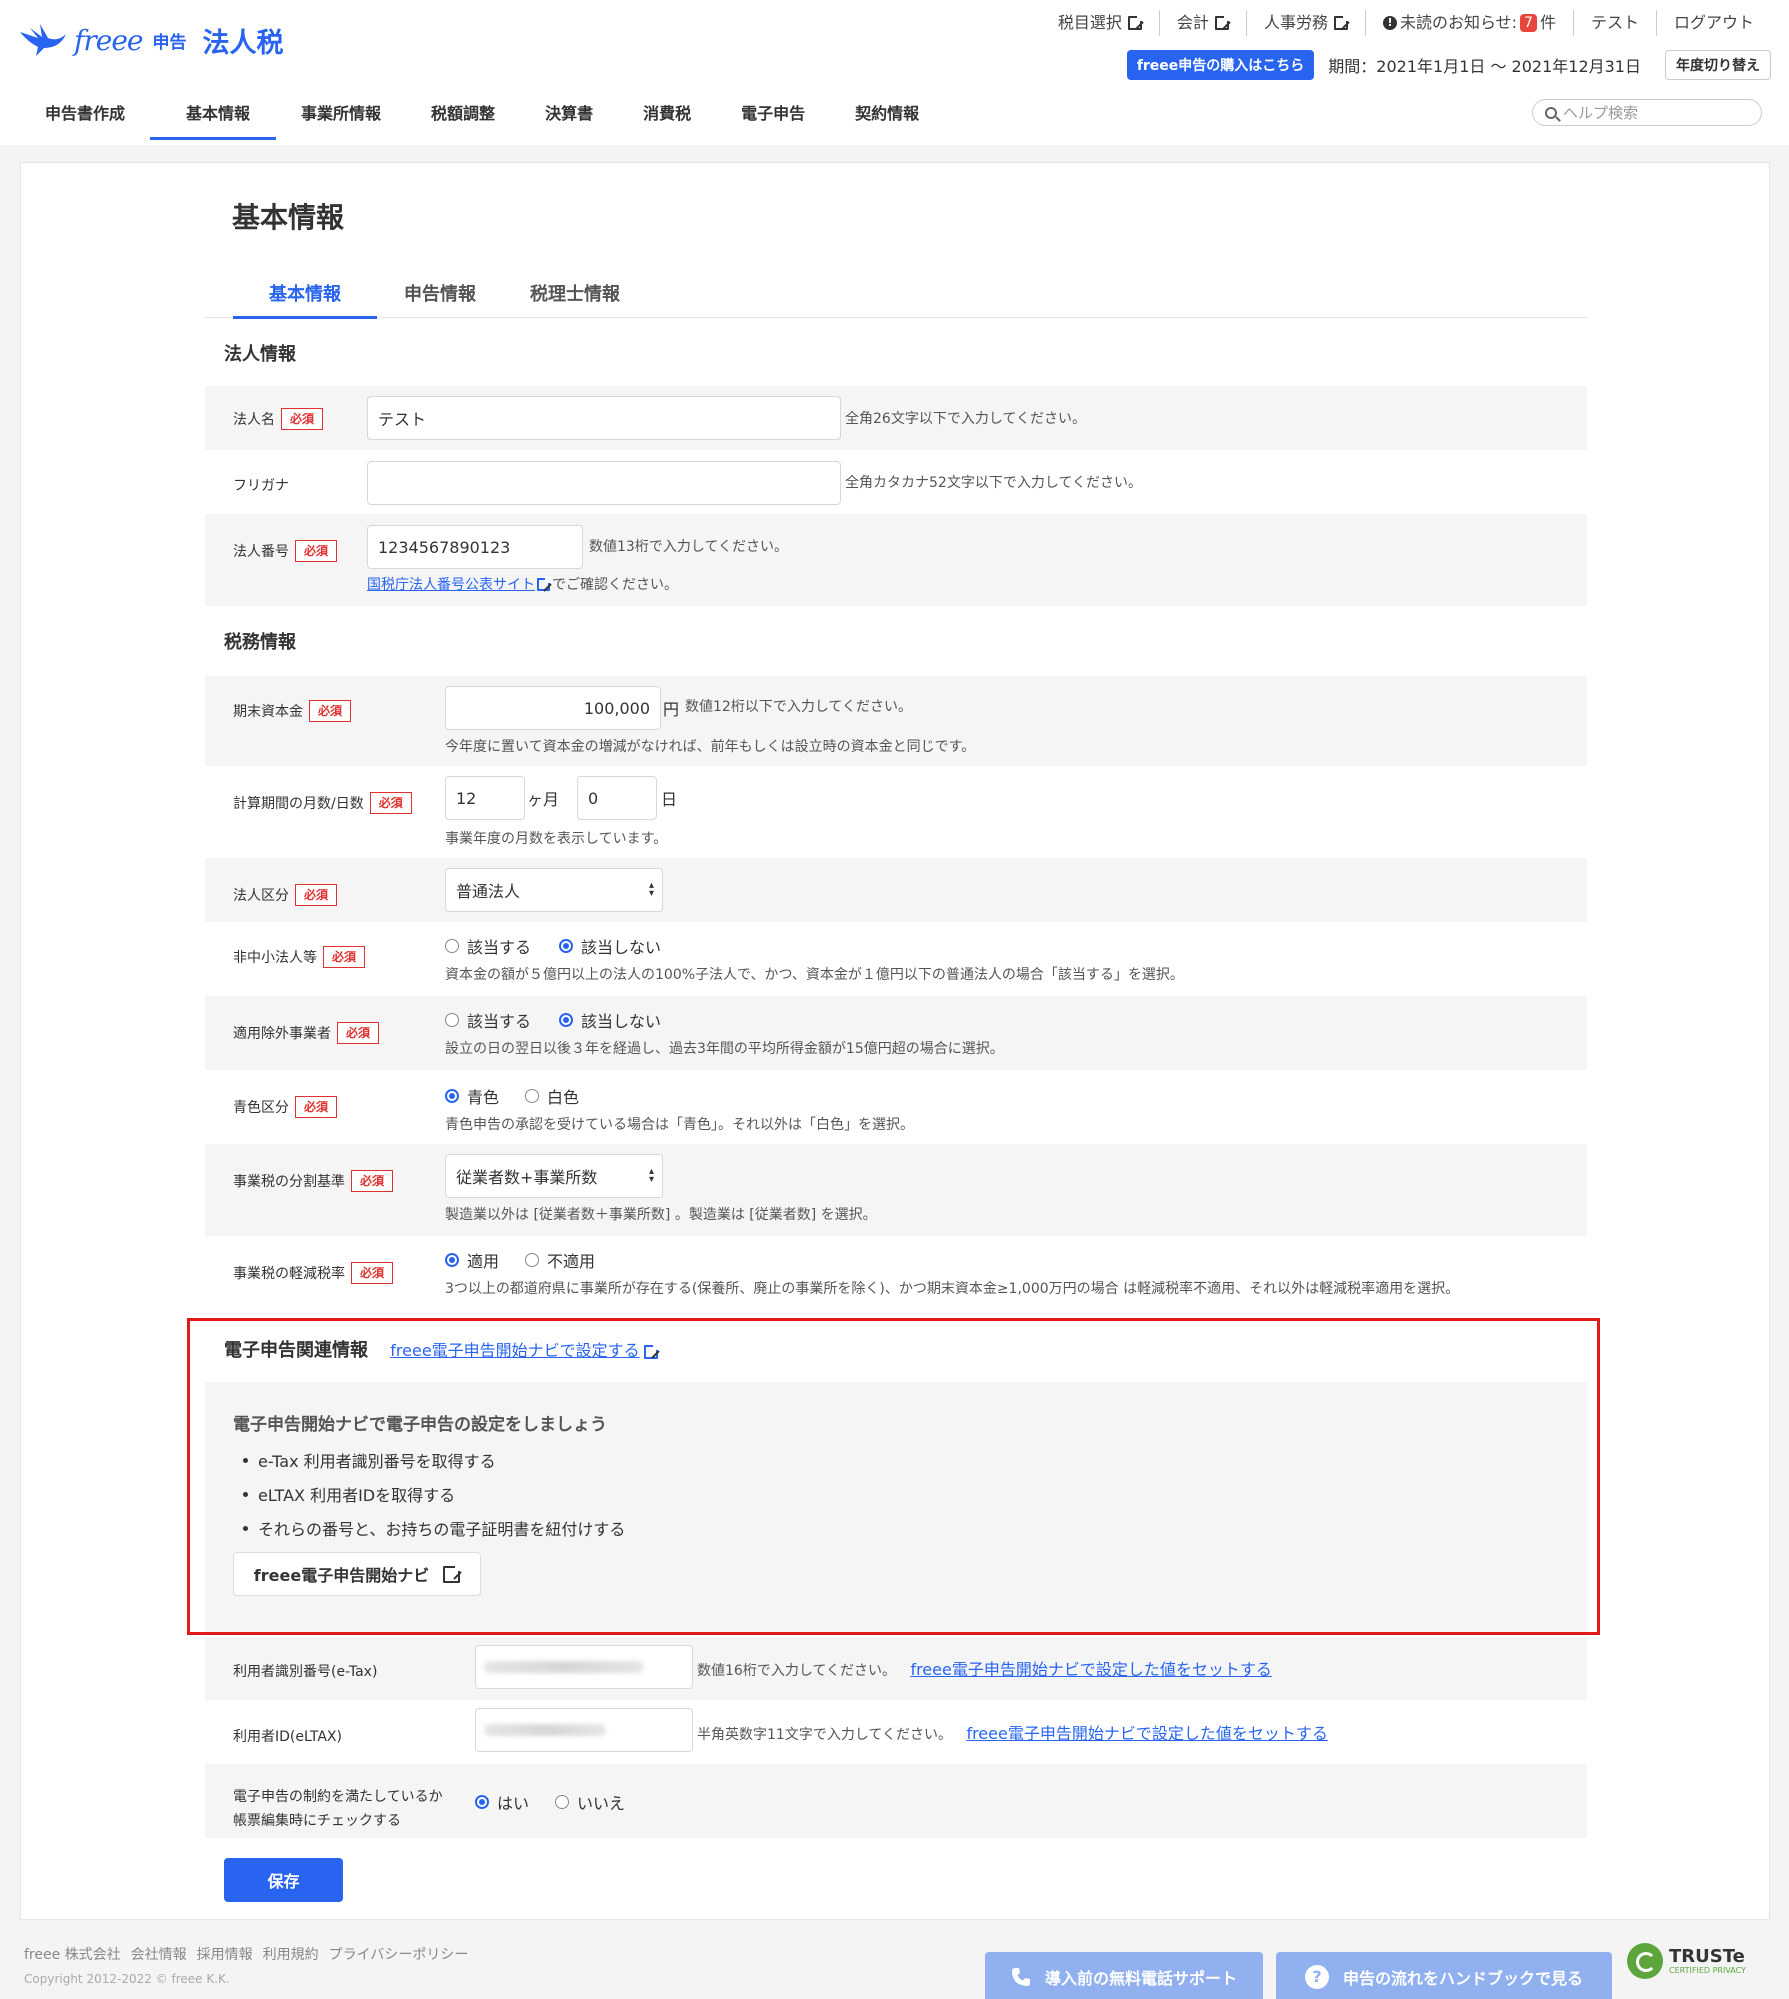  Describe the element at coordinates (72, 1954) in the screenshot. I see `footer-link-company: freee 株式会社` at that location.